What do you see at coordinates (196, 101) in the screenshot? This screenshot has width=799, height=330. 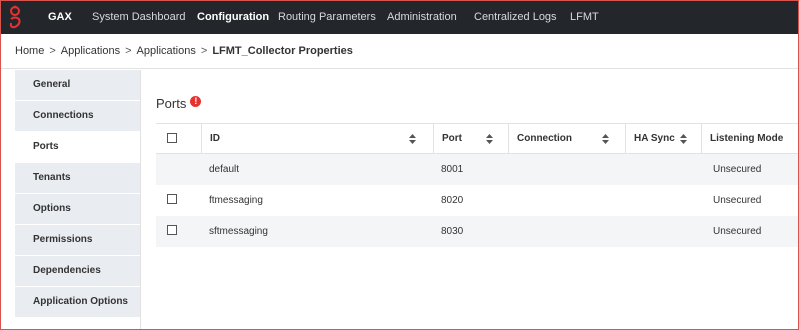 I see `warning-icon: !` at bounding box center [196, 101].